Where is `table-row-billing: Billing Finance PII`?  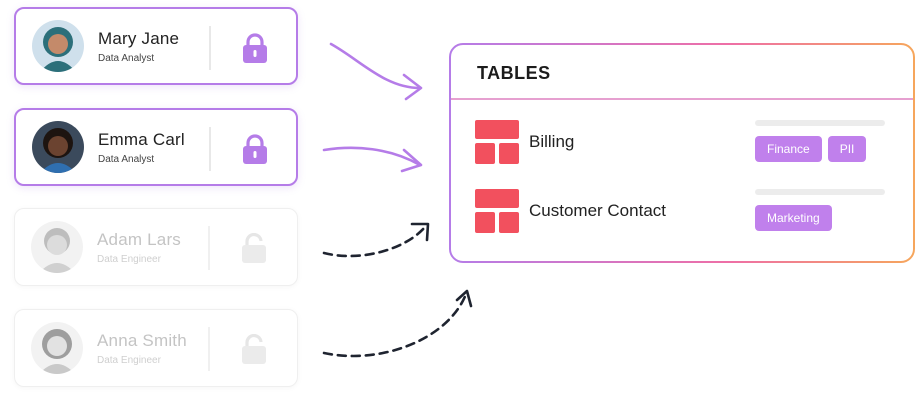
table-row-billing: Billing Finance PII is located at coordinates (690, 143).